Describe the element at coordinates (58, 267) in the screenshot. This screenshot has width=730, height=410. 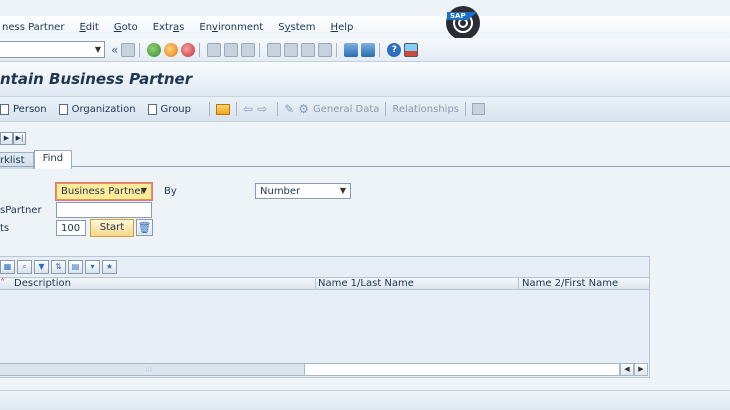
I see `sort-icon: ⇅` at that location.